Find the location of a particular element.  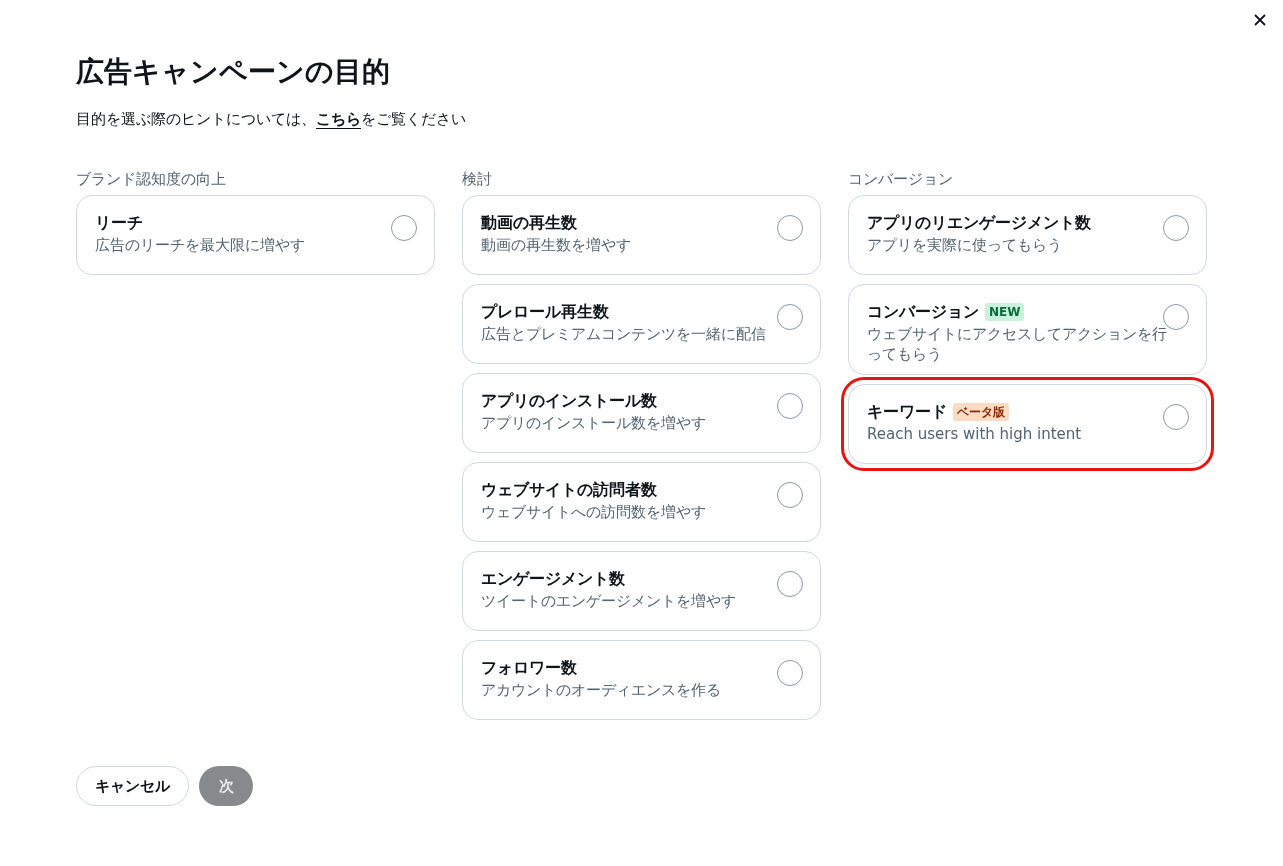

option-description: アプリのインストール数を増やす is located at coordinates (594, 423).